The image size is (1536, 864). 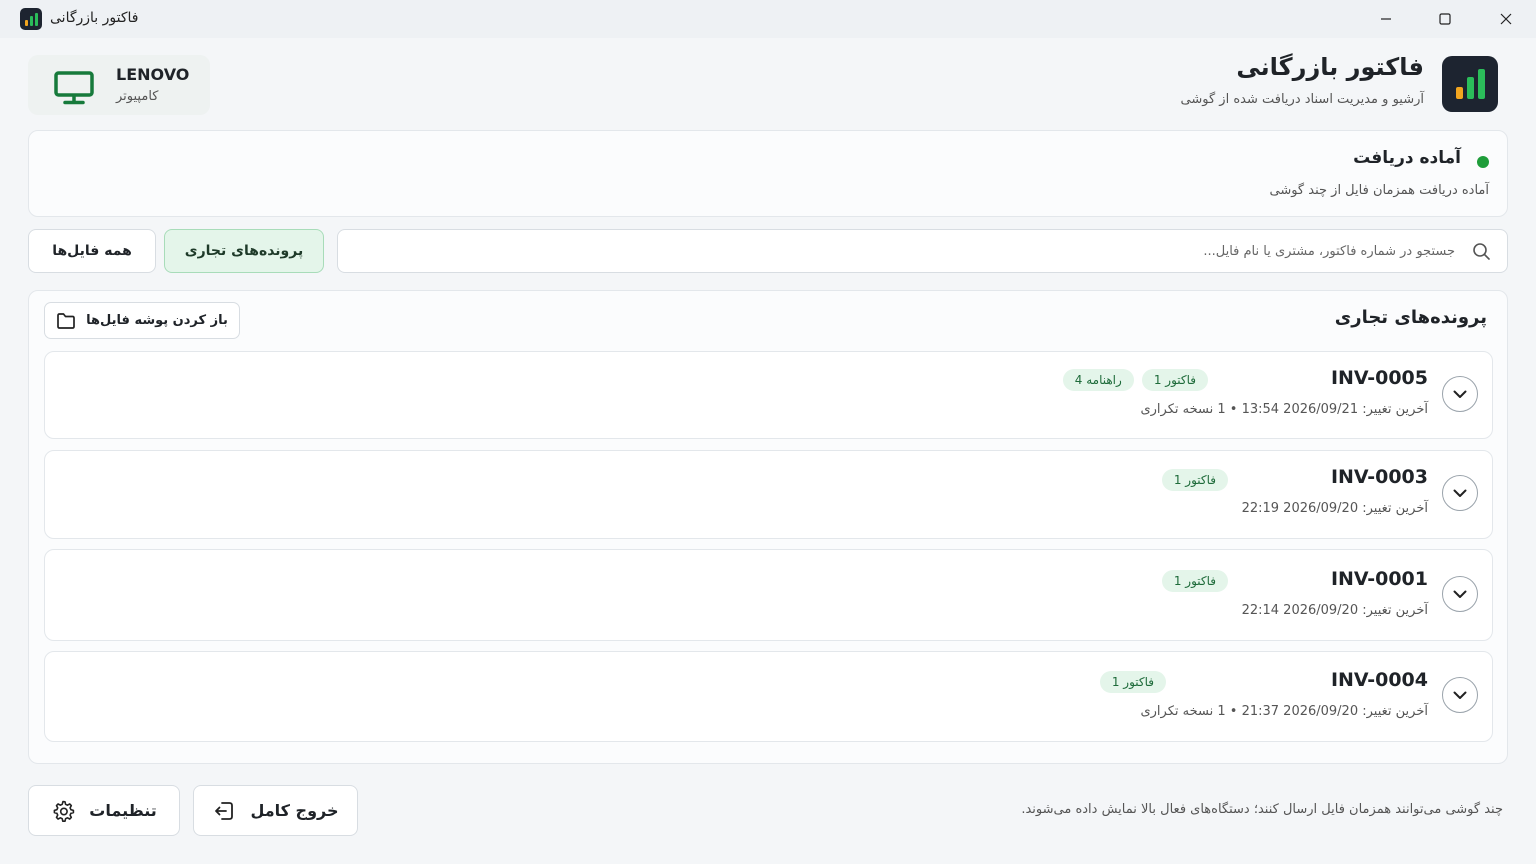 What do you see at coordinates (768, 19) in the screenshot?
I see `title-bar: فاکتور بازرگانی` at bounding box center [768, 19].